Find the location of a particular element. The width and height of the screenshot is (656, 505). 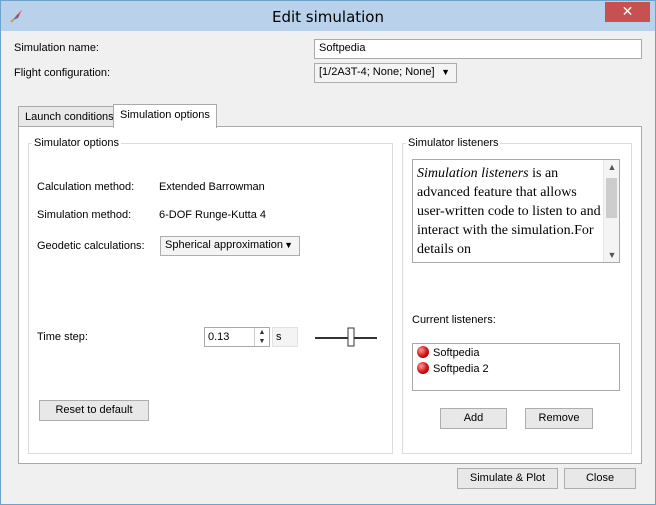

simulate-and-plot-button: Simulate & Plot is located at coordinates (507, 478).